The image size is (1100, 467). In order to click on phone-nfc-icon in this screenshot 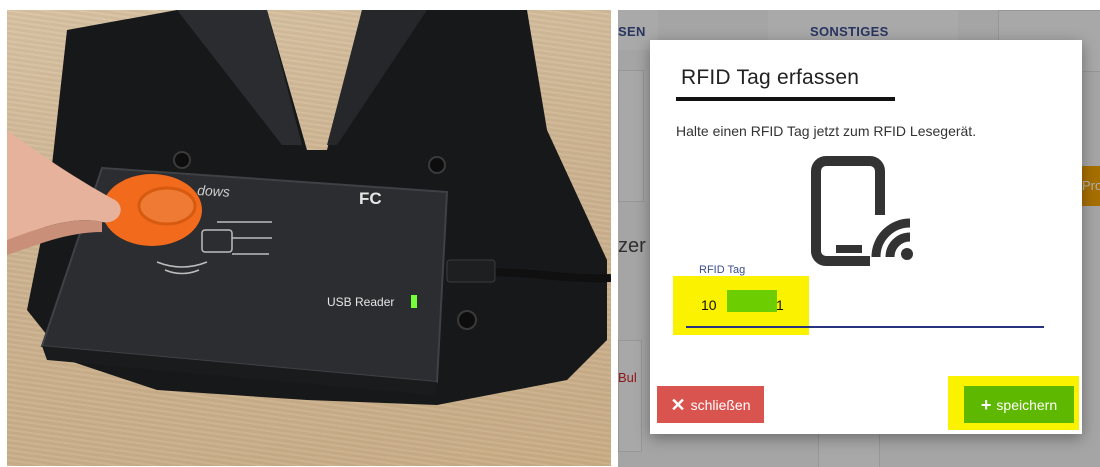, I will do `click(866, 211)`.